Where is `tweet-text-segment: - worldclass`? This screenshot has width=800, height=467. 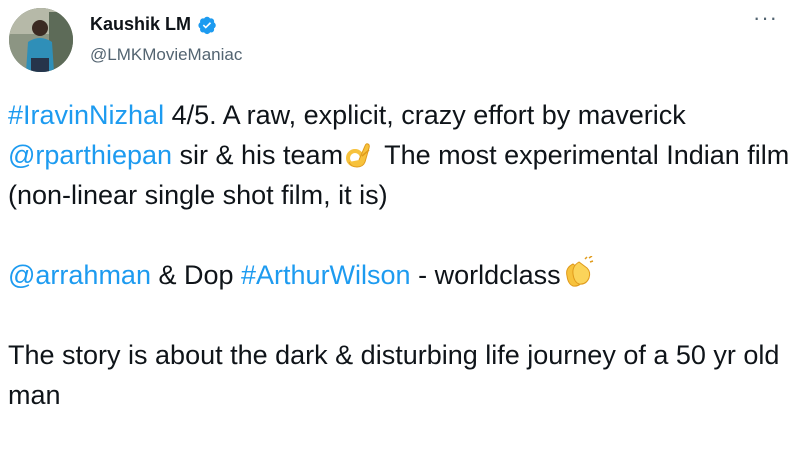
tweet-text-segment: - worldclass is located at coordinates (485, 275).